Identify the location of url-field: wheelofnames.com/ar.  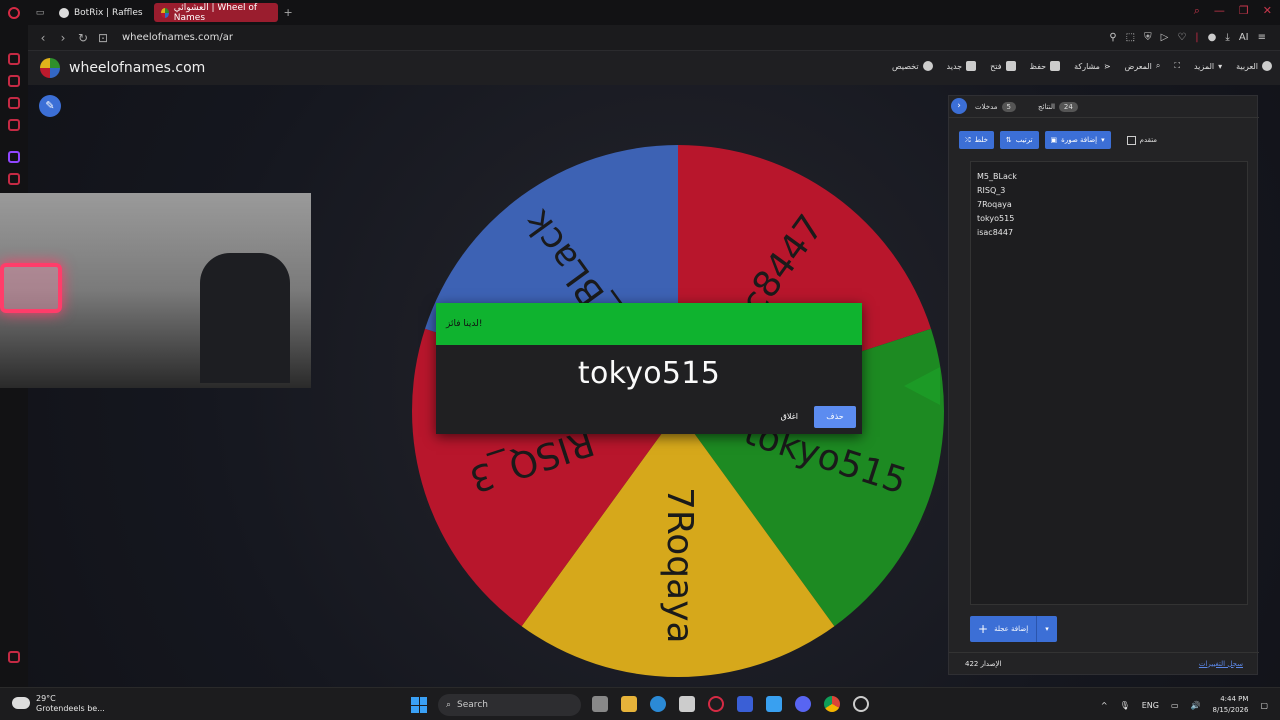
(177, 37).